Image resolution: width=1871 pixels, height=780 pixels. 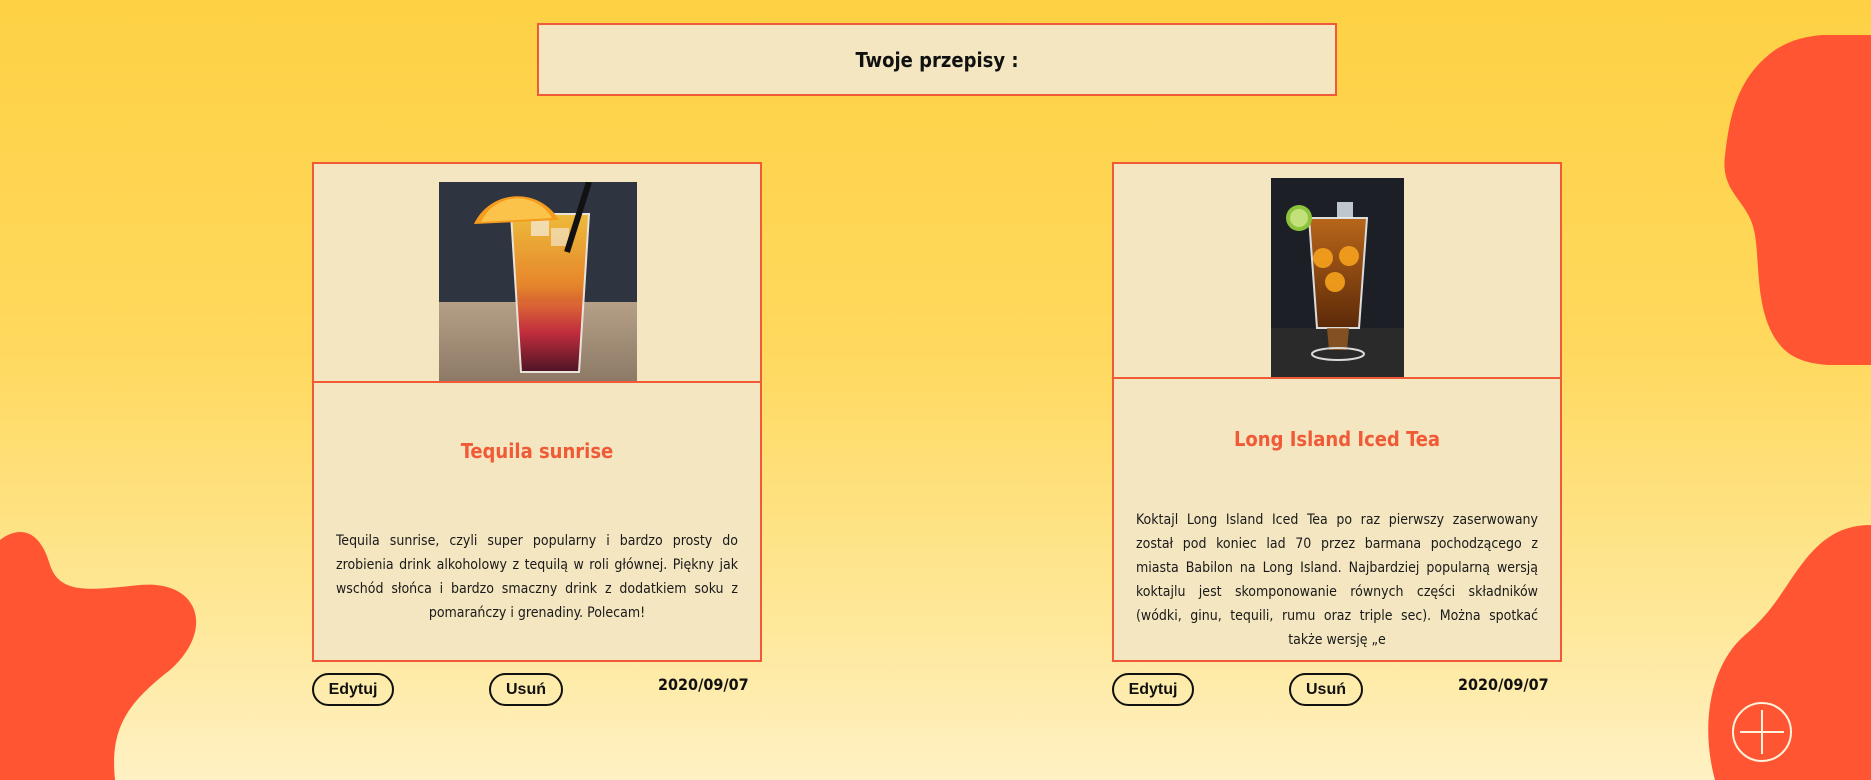 I want to click on decorative-blob-top-right, so click(x=1797, y=200).